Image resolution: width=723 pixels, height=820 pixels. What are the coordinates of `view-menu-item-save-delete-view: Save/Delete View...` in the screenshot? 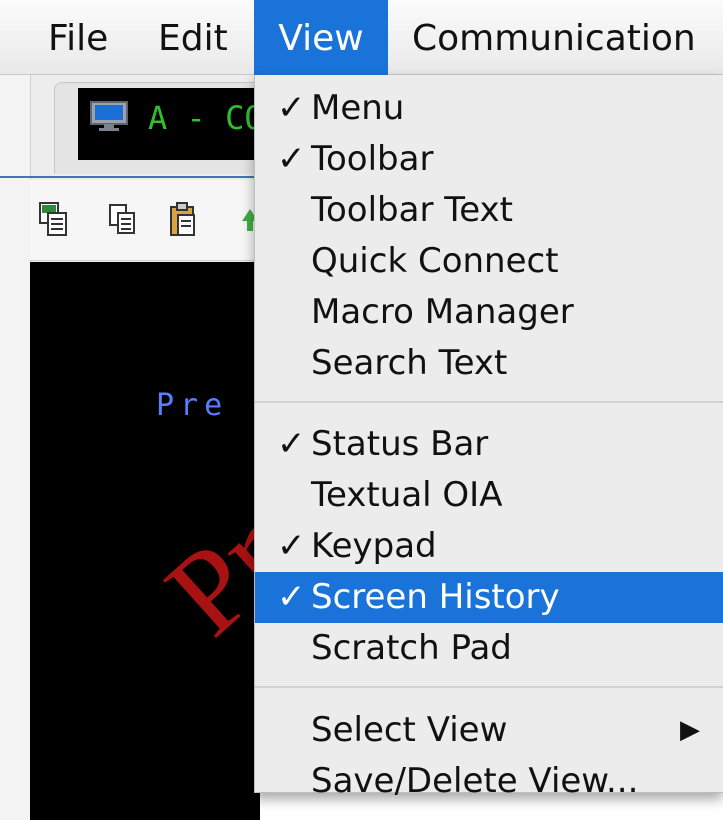 It's located at (489, 781).